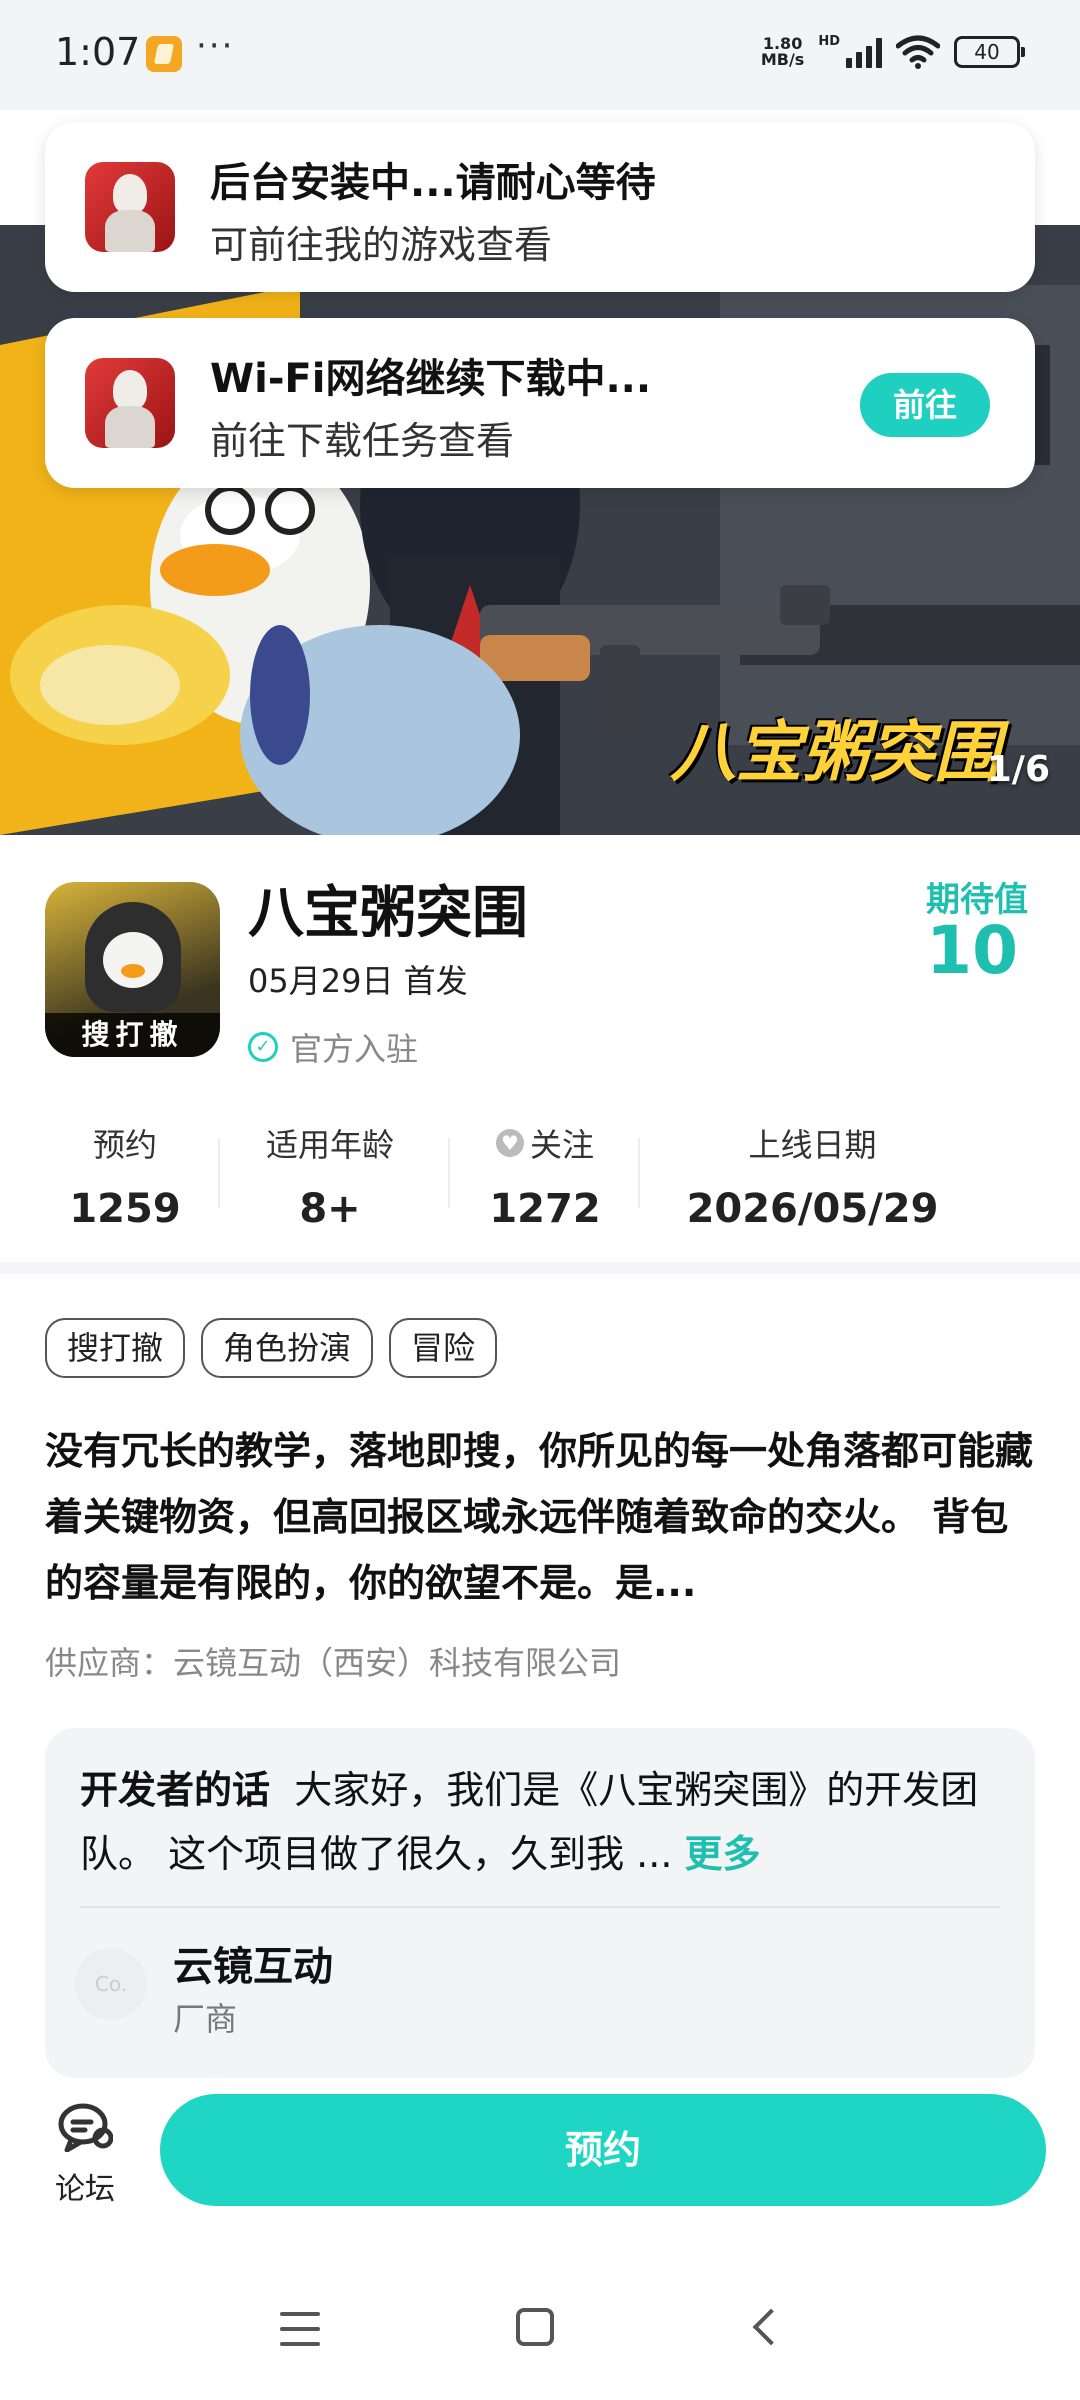  I want to click on status-time: 1:07, so click(98, 52).